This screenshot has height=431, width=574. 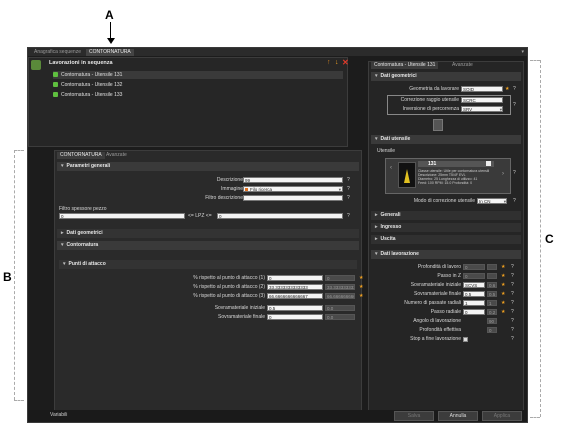 I want to click on list-item: Contornatura - Utensile 131, so click(x=198, y=75).